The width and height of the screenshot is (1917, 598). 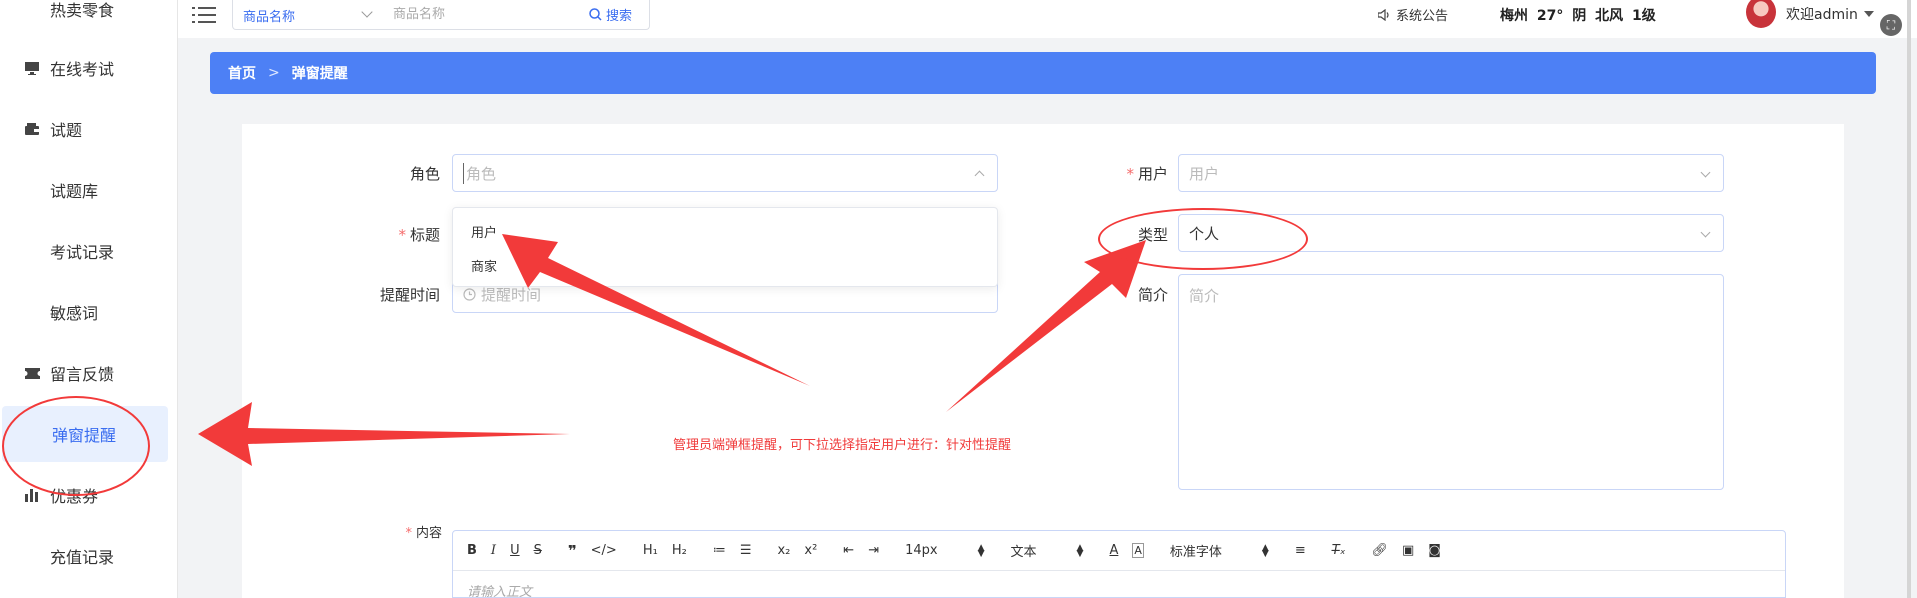 I want to click on font-size-select: 14px ▲ ▼, so click(x=944, y=550).